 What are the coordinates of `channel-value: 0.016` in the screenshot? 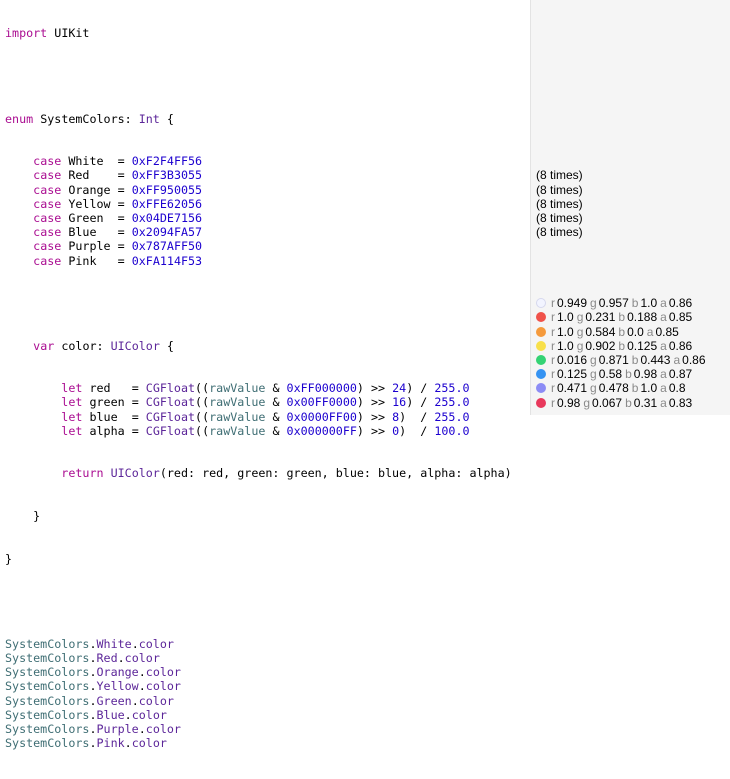 It's located at (572, 360).